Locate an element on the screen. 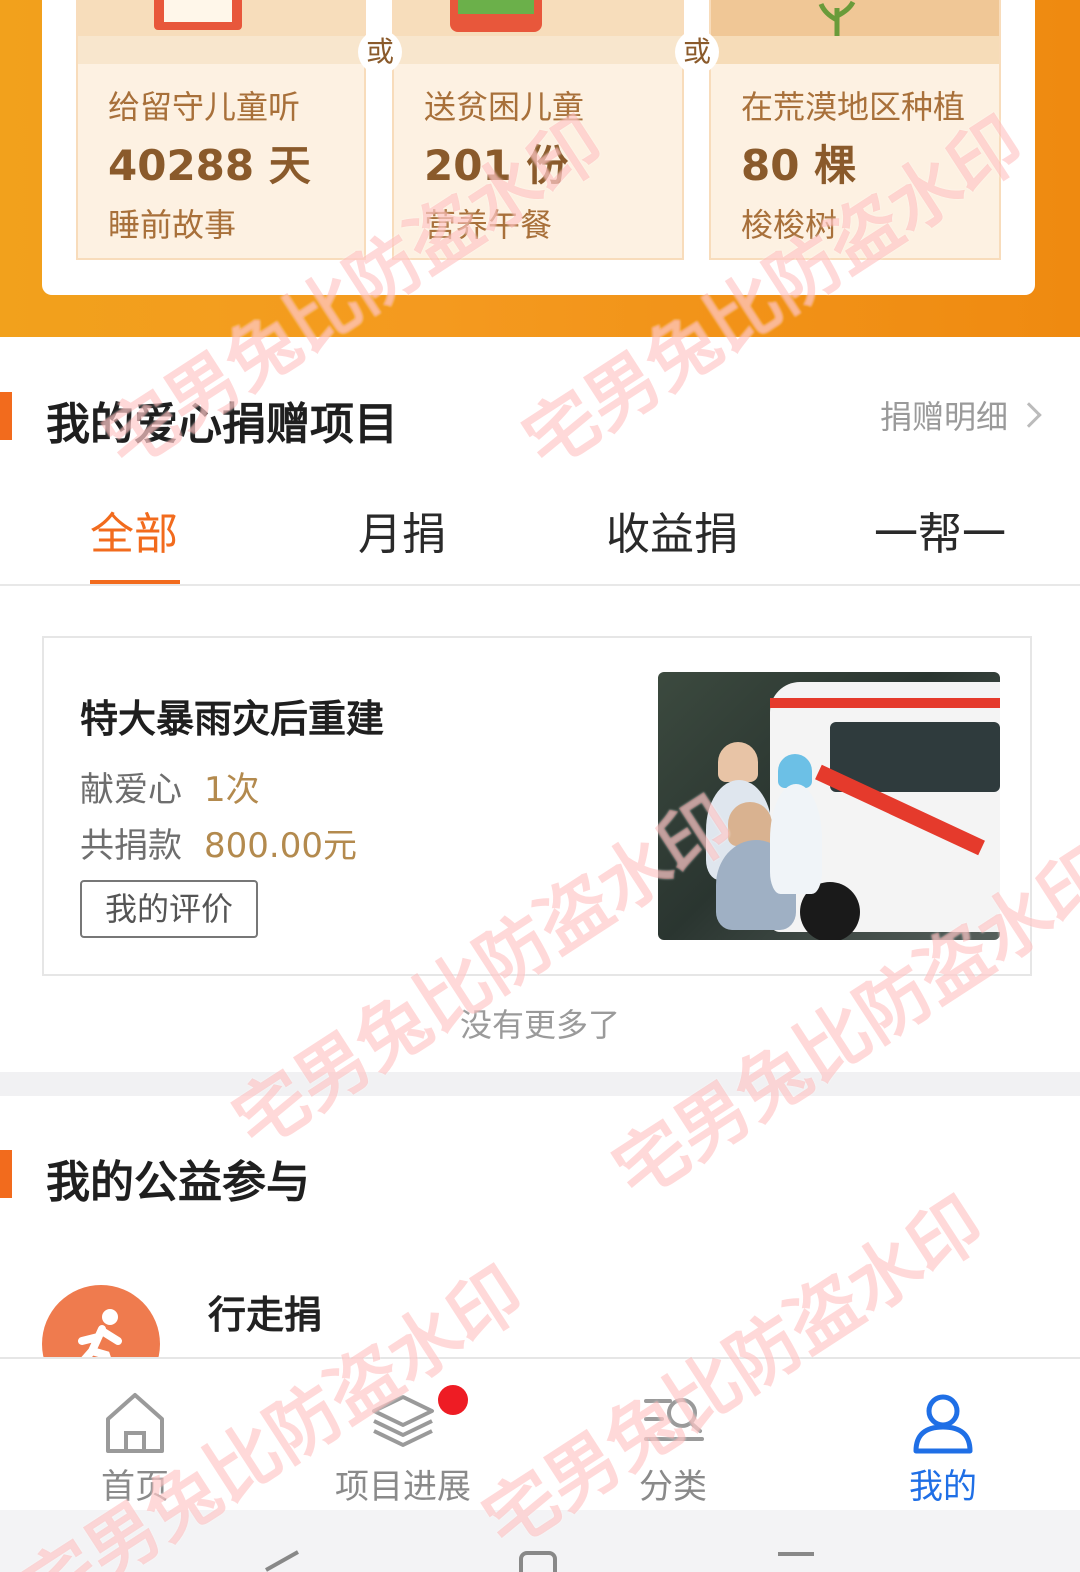 The image size is (1080, 1572). impact-item-trees: 在荒漠地区种植 80 棵 梭梭树 is located at coordinates (855, 130).